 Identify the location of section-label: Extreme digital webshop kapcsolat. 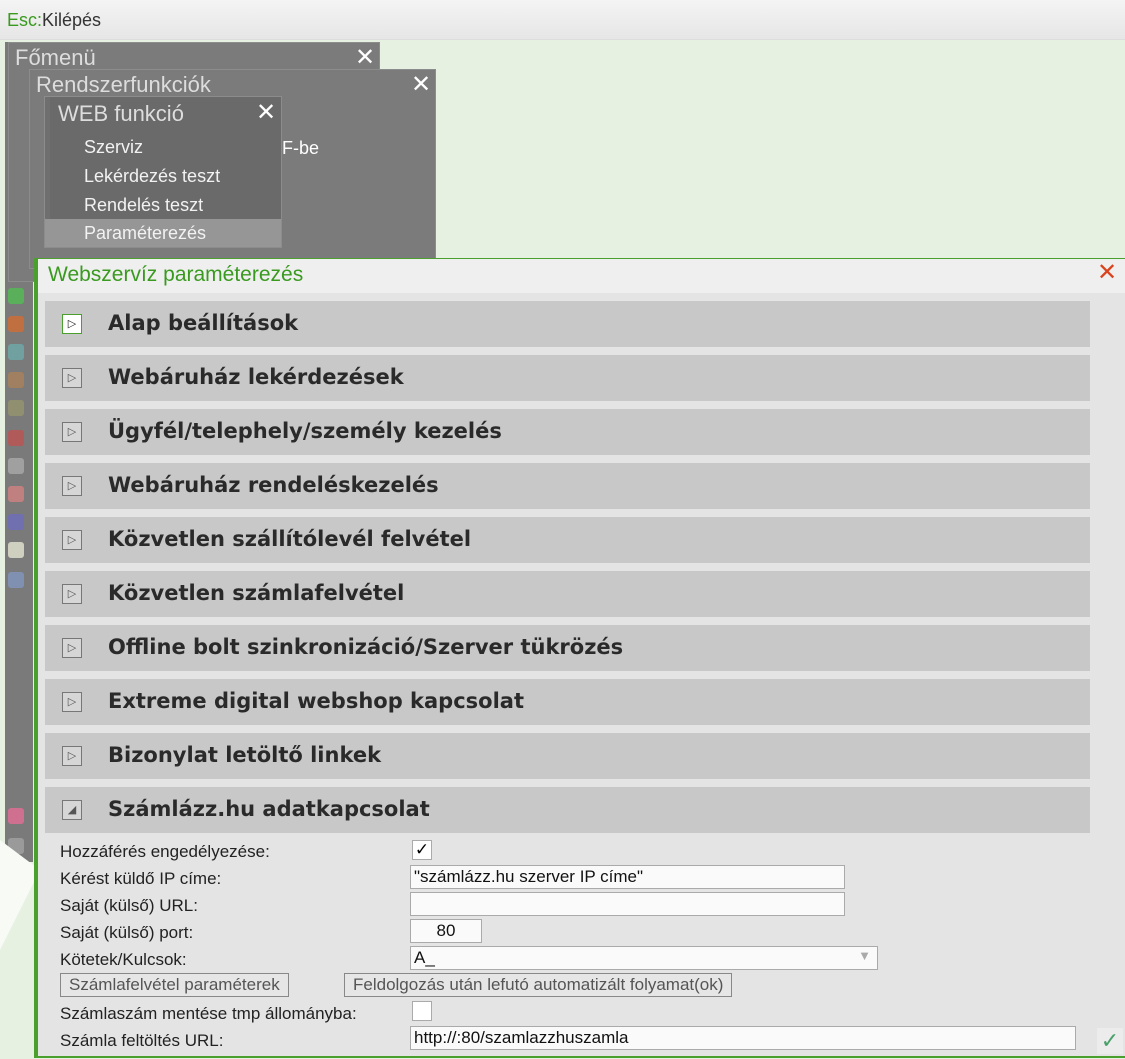
(316, 701).